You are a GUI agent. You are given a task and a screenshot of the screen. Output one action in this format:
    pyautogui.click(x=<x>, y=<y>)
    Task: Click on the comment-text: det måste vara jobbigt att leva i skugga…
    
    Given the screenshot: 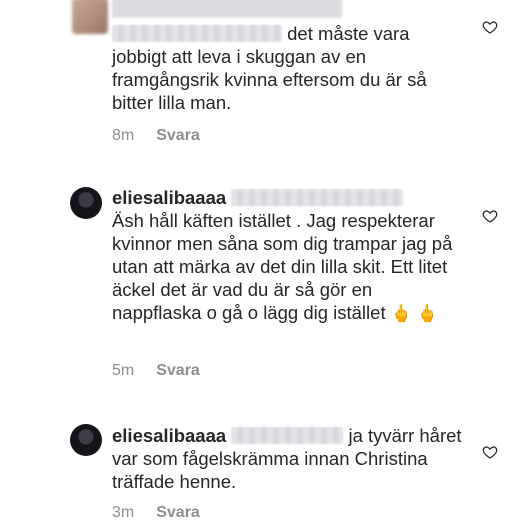 What is the action you would take?
    pyautogui.click(x=269, y=68)
    